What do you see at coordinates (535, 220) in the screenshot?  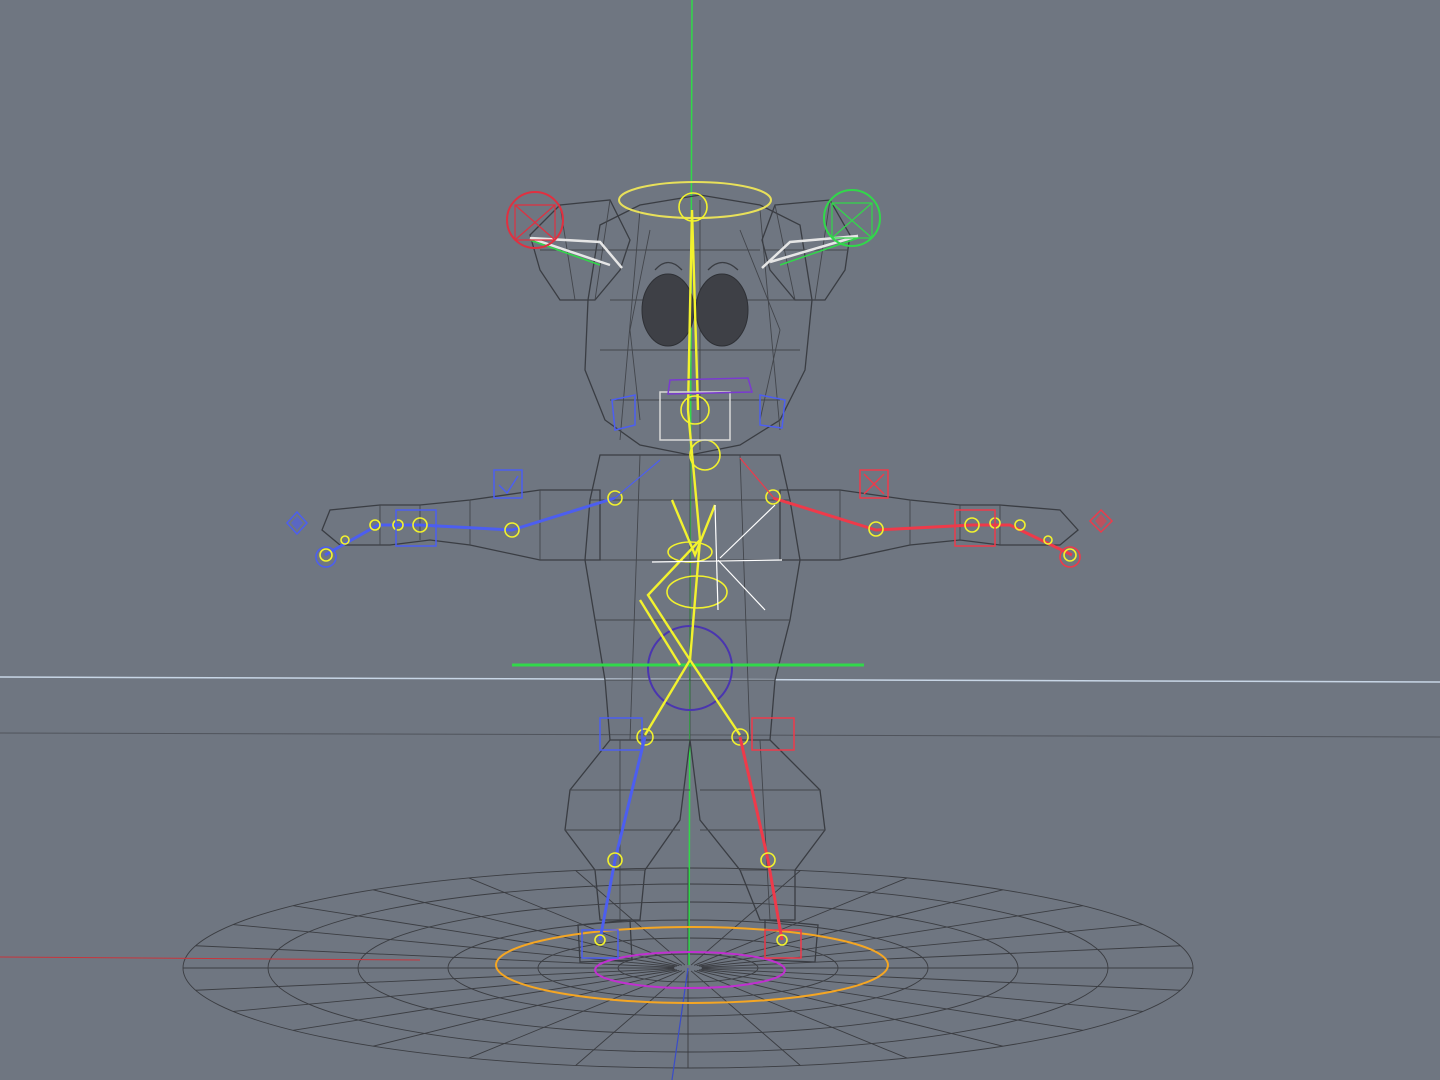 I see `ear-control-left-icon` at bounding box center [535, 220].